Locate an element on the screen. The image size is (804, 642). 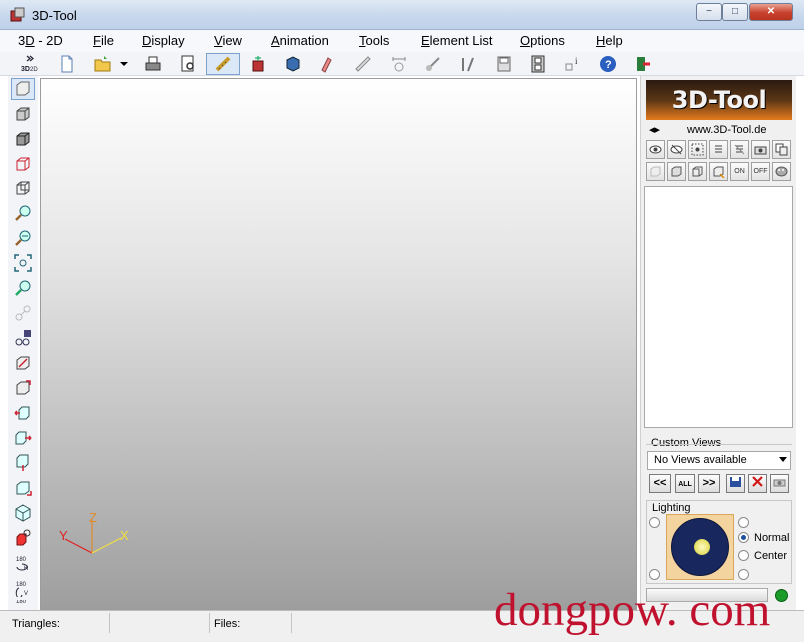
3d-2d-switch-icon: 3D 2D is located at coordinates (29, 64).